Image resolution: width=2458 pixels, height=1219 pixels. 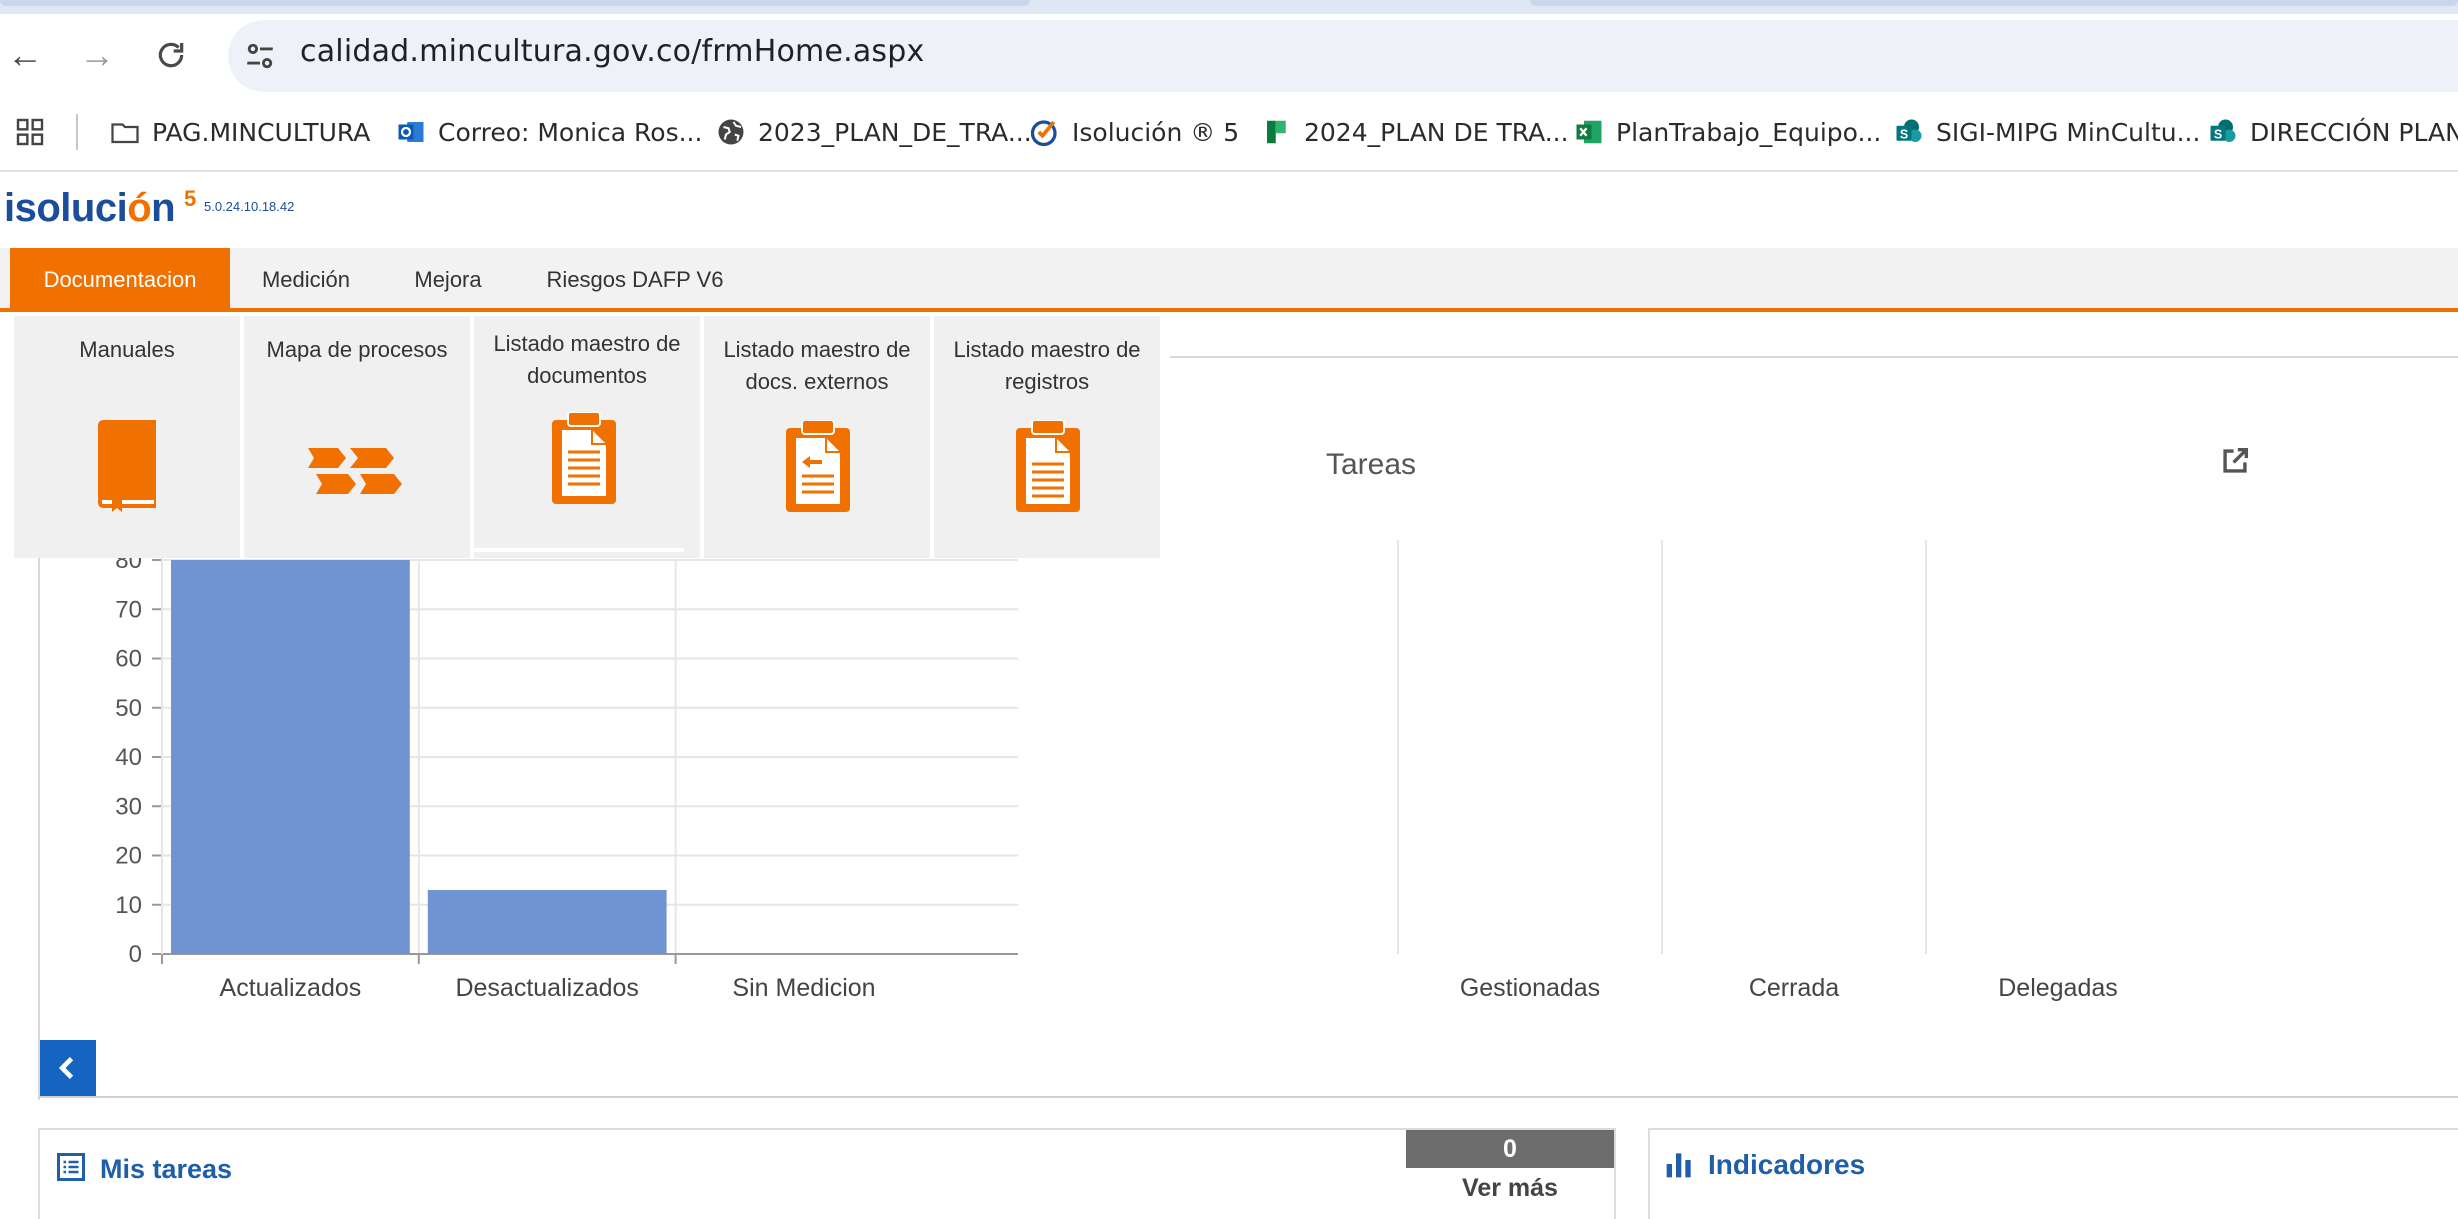 What do you see at coordinates (612, 51) in the screenshot?
I see `url-text: calidad.mincultura.gov.co/frmHome.aspx` at bounding box center [612, 51].